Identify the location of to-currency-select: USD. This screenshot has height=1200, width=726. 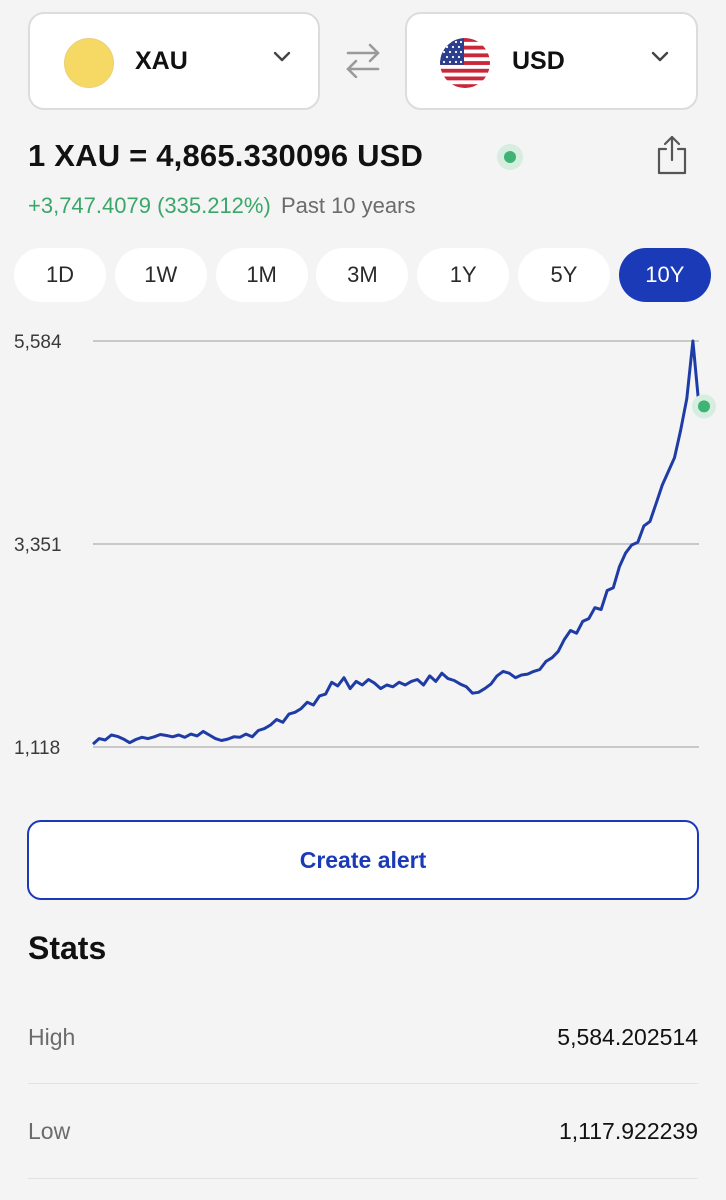
(551, 61).